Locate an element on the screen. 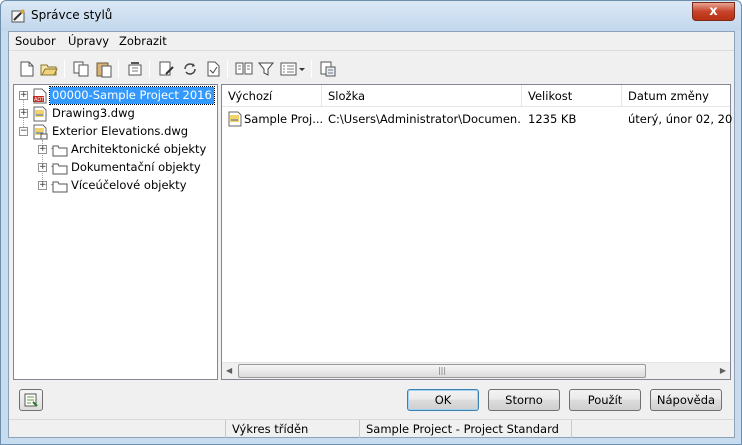 This screenshot has height=445, width=742. tree-item-label: Exterior Elevations.dwg is located at coordinates (120, 131).